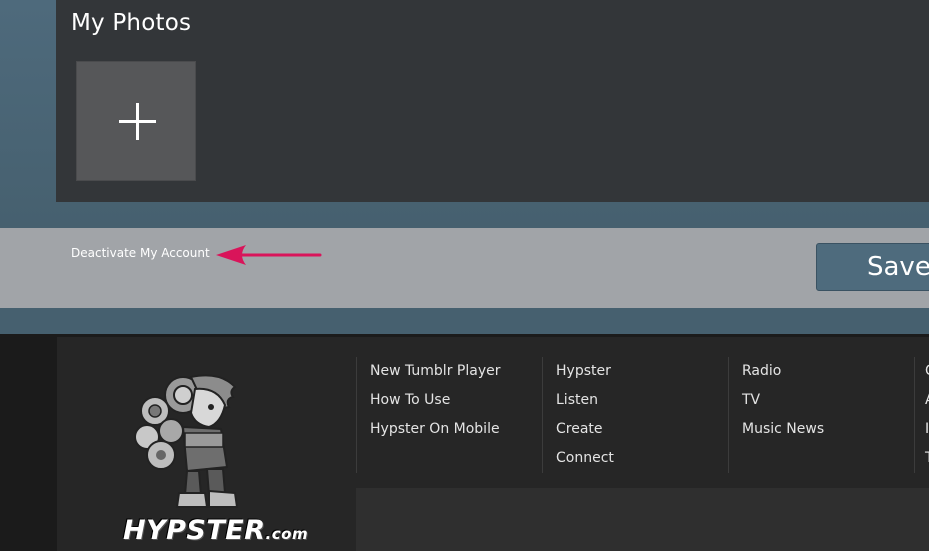  Describe the element at coordinates (828, 371) in the screenshot. I see `footer-link-radio: Radio` at that location.